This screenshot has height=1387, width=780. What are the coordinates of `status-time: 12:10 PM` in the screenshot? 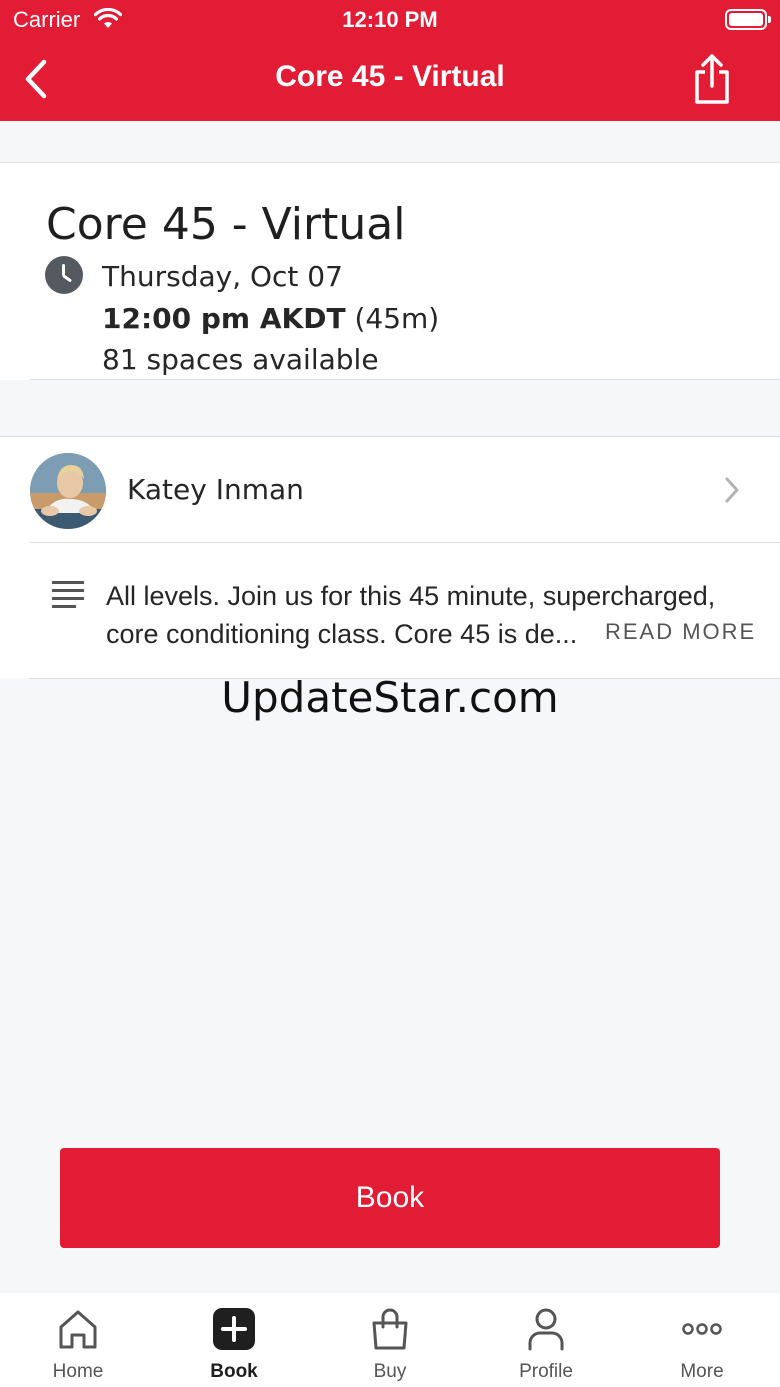 It's located at (390, 19).